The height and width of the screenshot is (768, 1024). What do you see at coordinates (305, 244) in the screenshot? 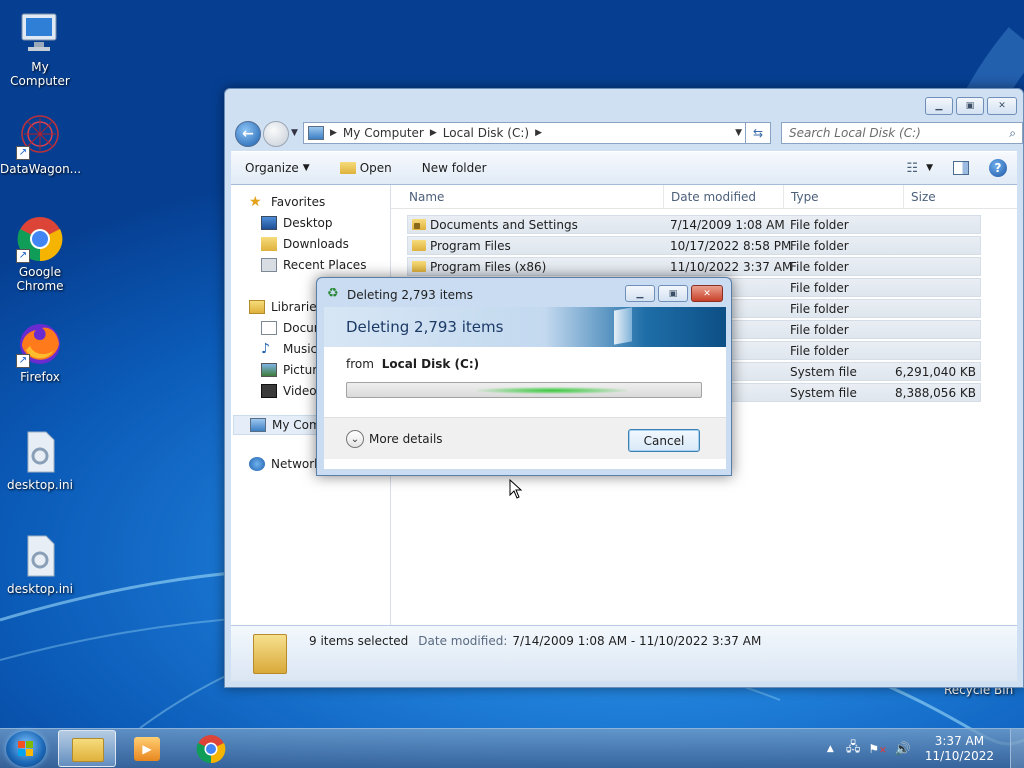
I see `nav-downloads: Downloads` at bounding box center [305, 244].